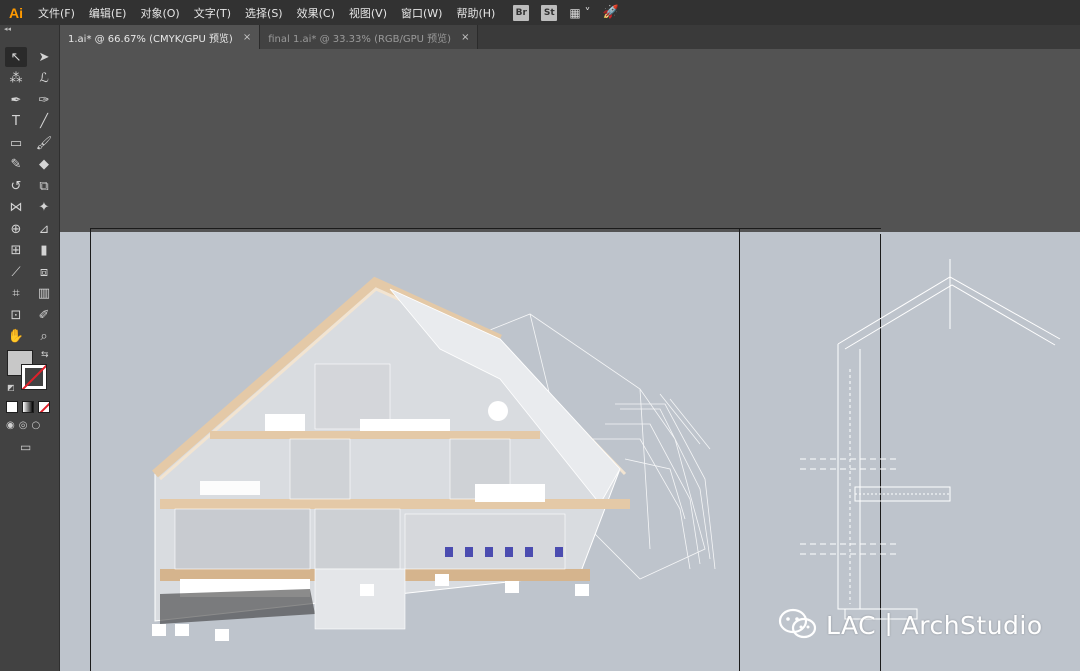 Image resolution: width=1080 pixels, height=671 pixels. Describe the element at coordinates (44, 143) in the screenshot. I see `paintbrush-icon: 🖌` at that location.